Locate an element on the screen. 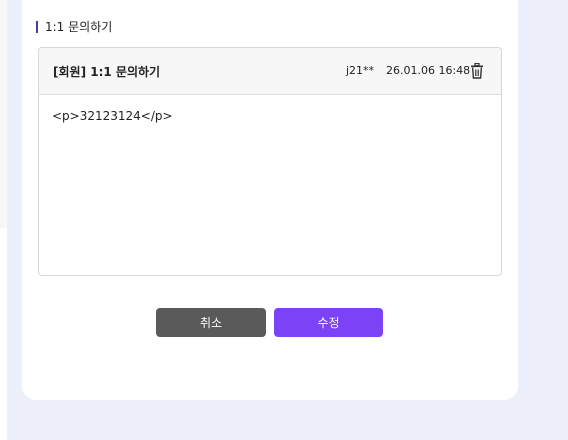 Image resolution: width=568 pixels, height=440 pixels. post-title: [회원] 1:1 문의하기 is located at coordinates (107, 72).